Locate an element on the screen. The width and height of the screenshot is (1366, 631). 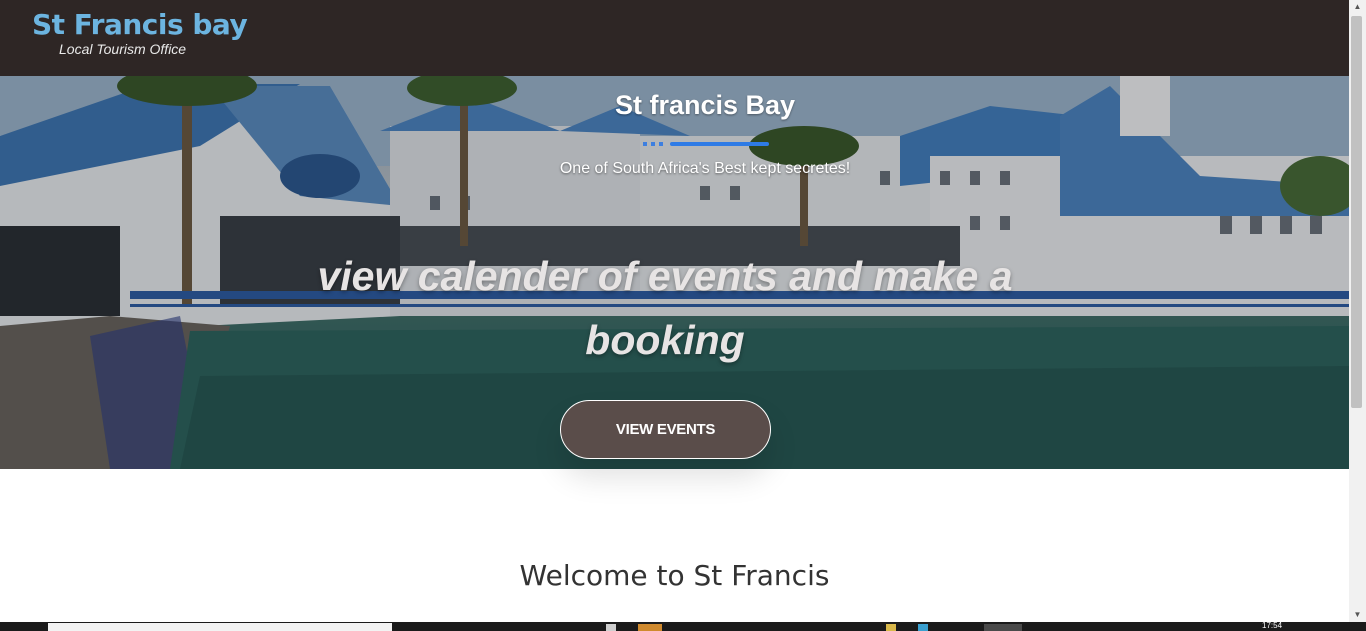
view-events-button: VIEW EVENTS is located at coordinates (665, 429).